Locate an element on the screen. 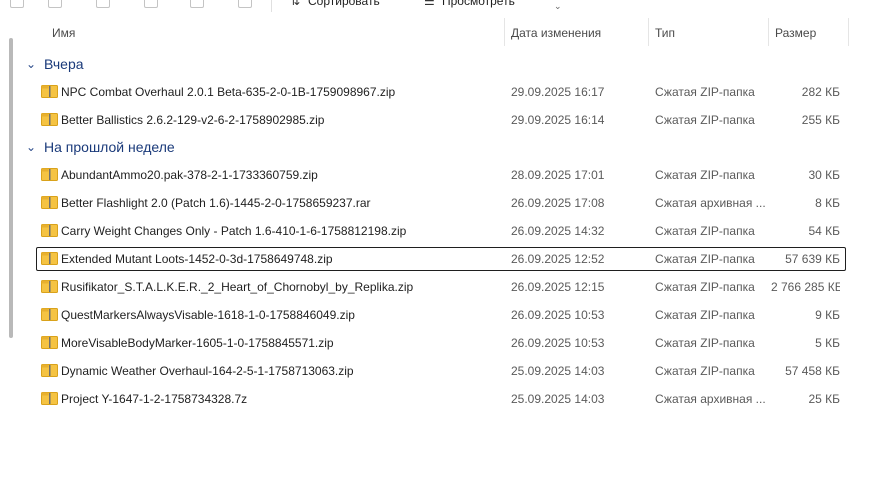 The height and width of the screenshot is (495, 893). file-date: 26.09.2025 12:15 is located at coordinates (558, 287).